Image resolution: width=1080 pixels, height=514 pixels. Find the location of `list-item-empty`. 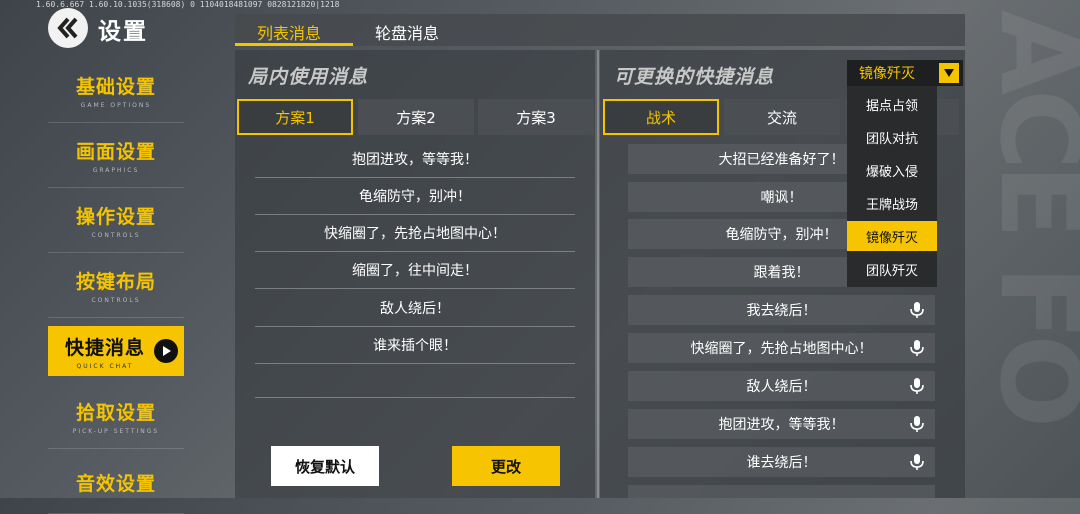

list-item-empty is located at coordinates (415, 379).